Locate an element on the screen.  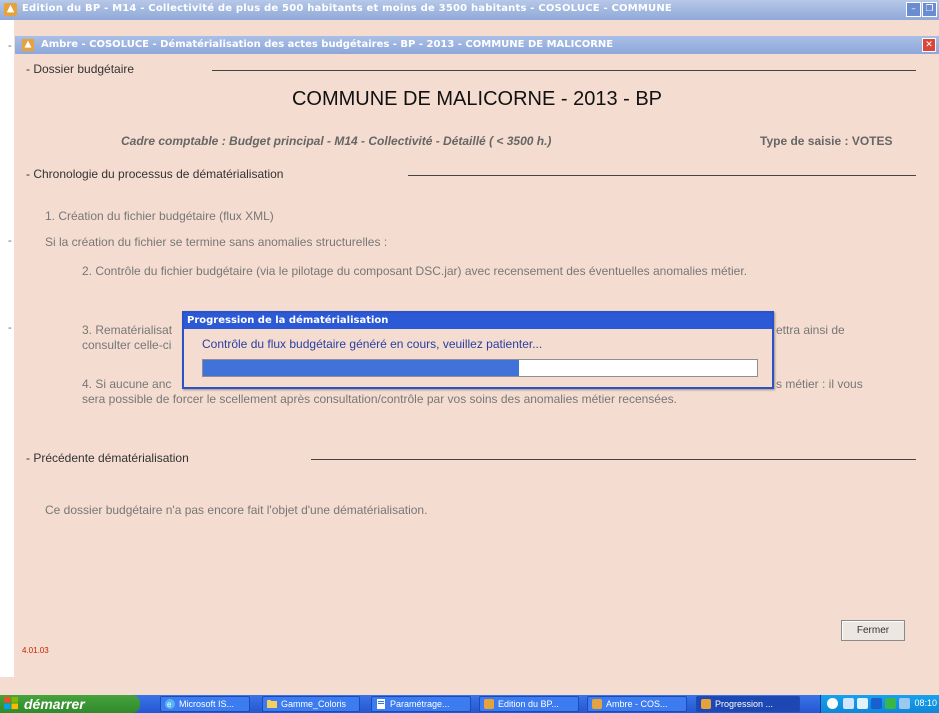
section-precedente-heading: - Précédente dématérialisation is located at coordinates (107, 458).